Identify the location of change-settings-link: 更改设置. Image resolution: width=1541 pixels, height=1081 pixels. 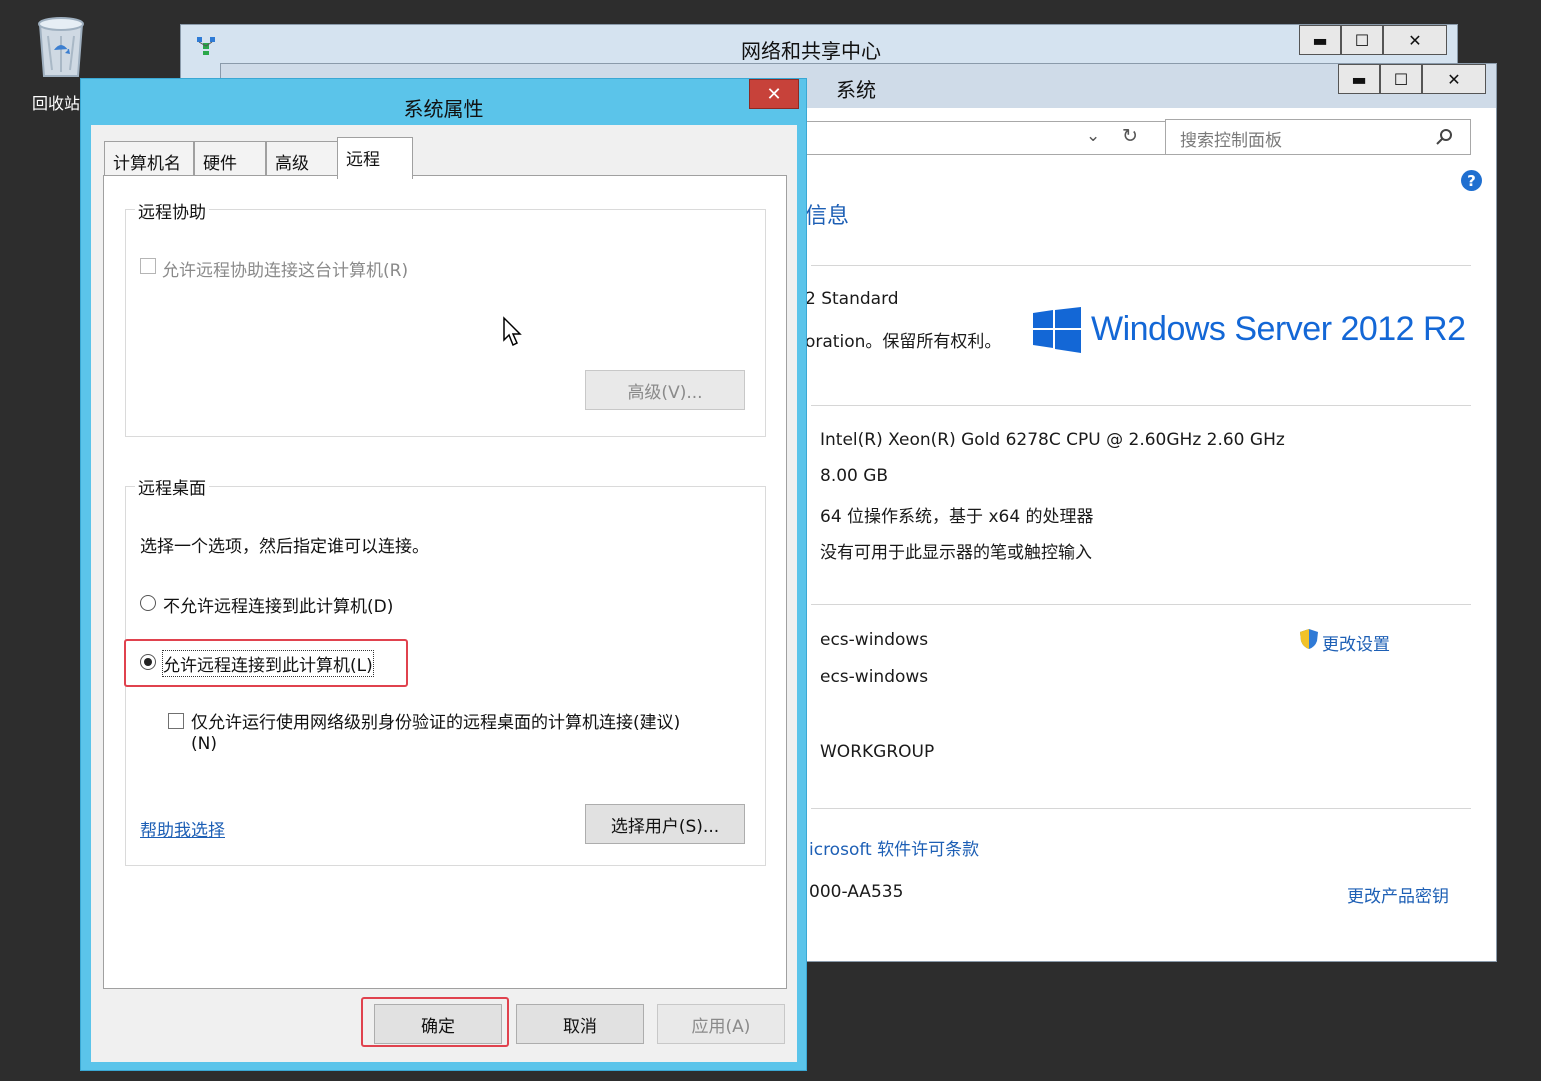
(1356, 642).